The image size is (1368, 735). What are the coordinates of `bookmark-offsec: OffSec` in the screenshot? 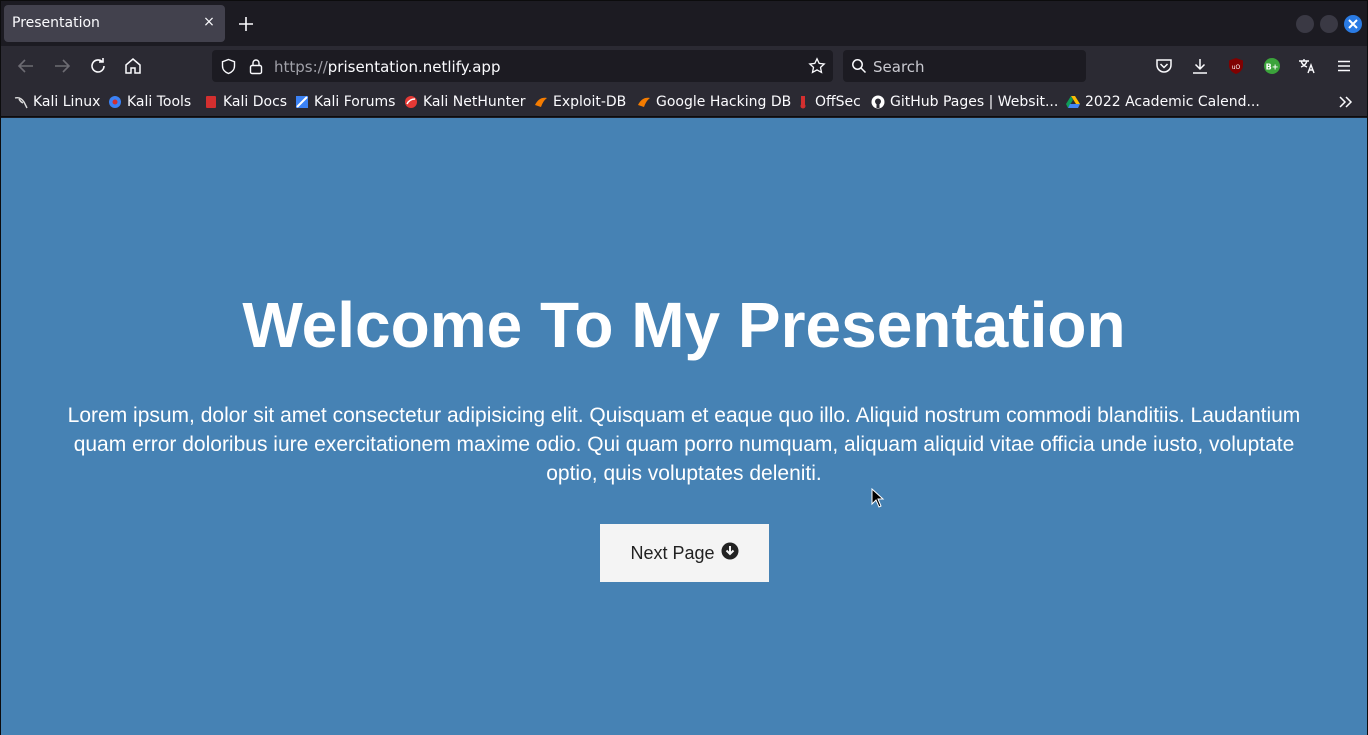 It's located at (828, 102).